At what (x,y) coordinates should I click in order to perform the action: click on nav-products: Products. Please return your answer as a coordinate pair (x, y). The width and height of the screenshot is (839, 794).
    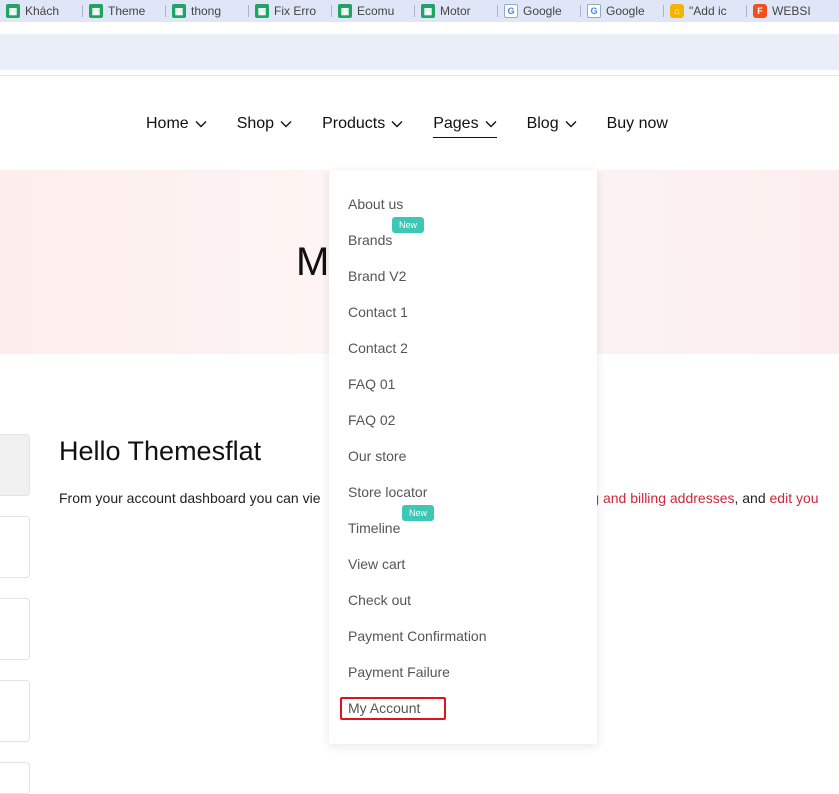
    Looking at the image, I should click on (362, 124).